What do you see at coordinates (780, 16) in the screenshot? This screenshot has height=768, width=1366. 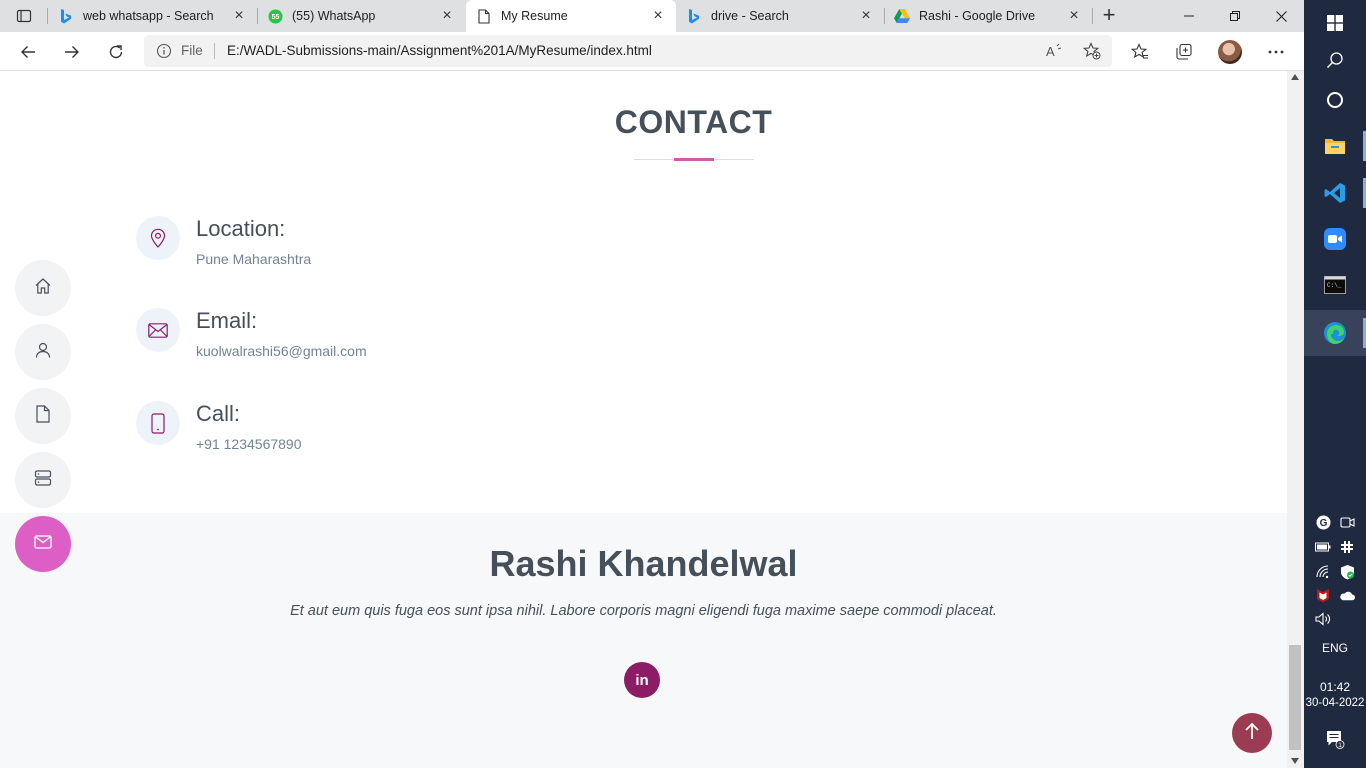 I see `tab-drive-search: drive - Search ×` at bounding box center [780, 16].